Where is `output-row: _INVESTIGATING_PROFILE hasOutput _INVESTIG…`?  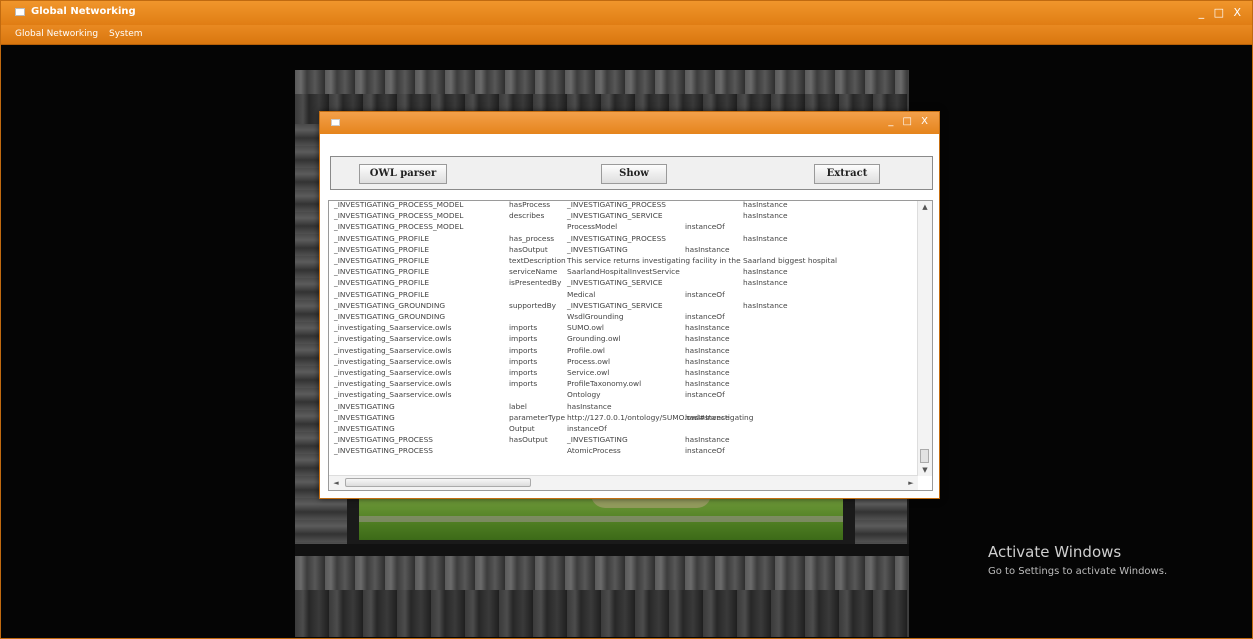
output-row: _INVESTIGATING_PROFILE hasOutput _INVESTIG… is located at coordinates (623, 249).